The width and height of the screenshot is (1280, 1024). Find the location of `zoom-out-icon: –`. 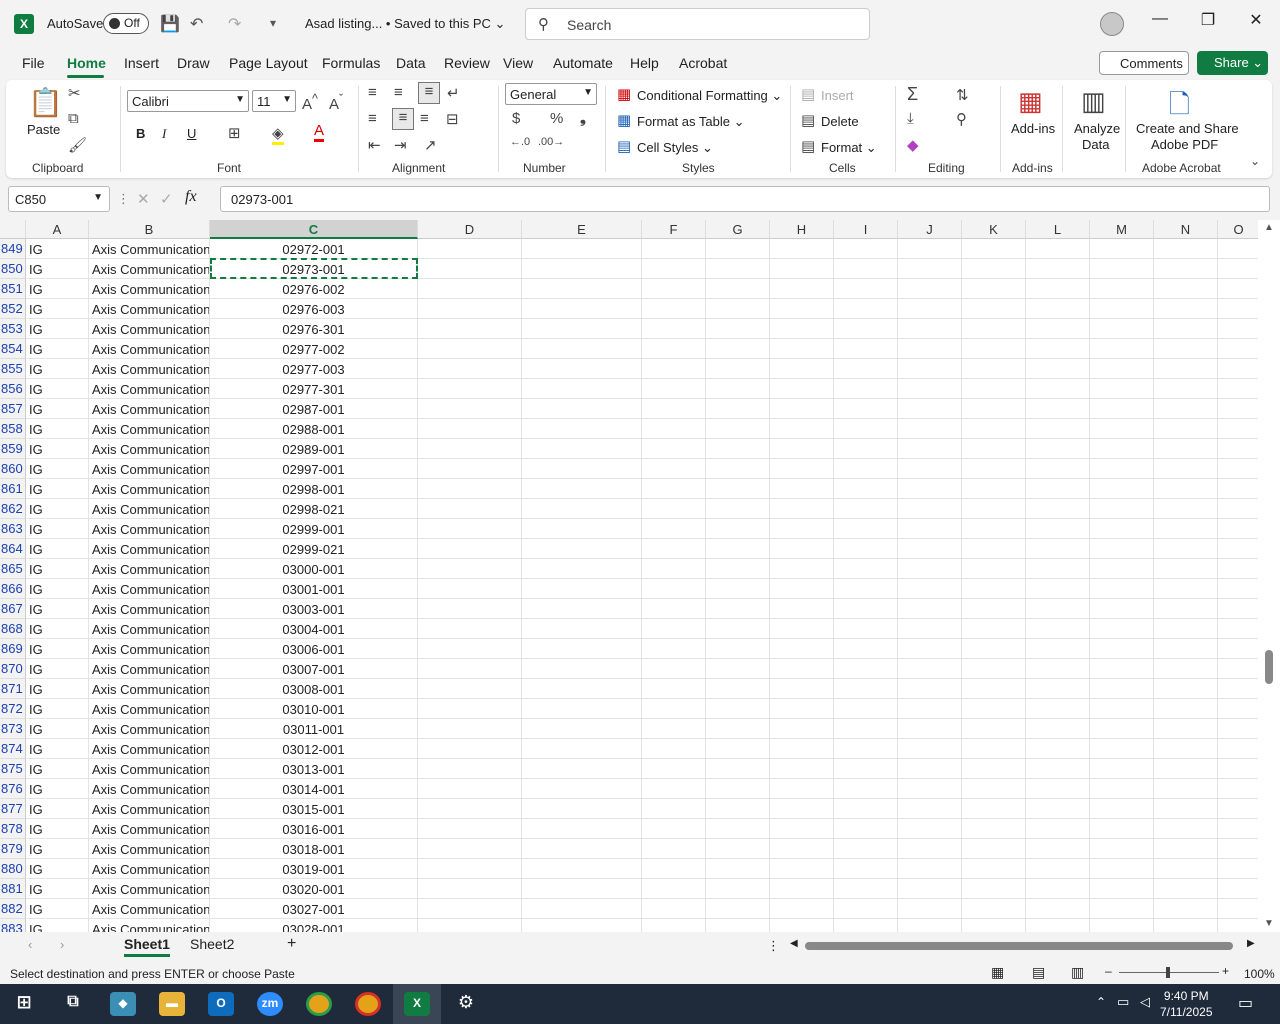

zoom-out-icon: – is located at coordinates (1108, 971).